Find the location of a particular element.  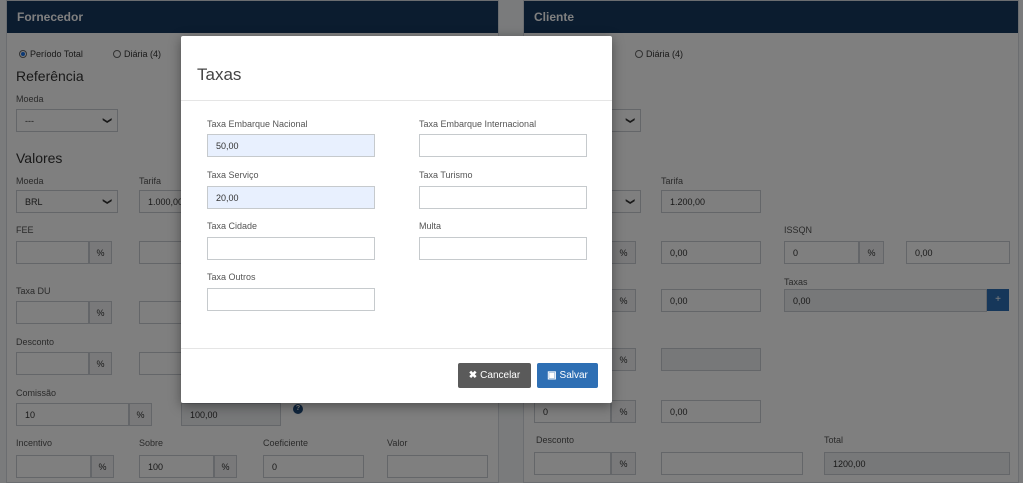

modal-header-divider is located at coordinates (396, 100).